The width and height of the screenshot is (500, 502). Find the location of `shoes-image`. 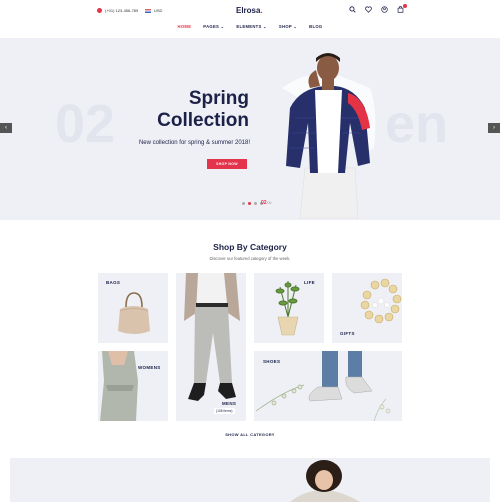

shoes-image is located at coordinates (323, 386).